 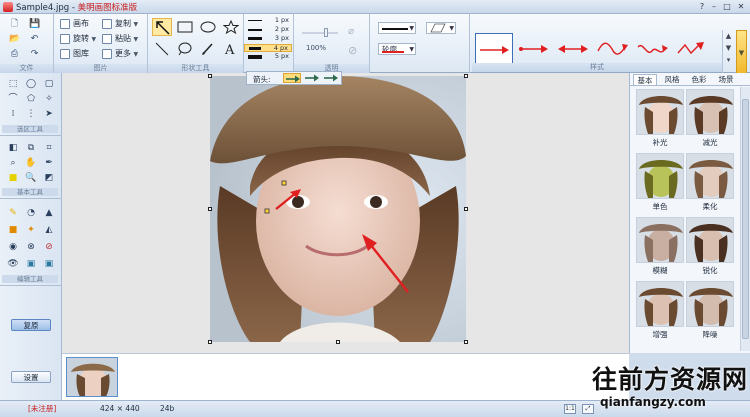 I want to click on frame-icon: ▣, so click(x=31, y=264).